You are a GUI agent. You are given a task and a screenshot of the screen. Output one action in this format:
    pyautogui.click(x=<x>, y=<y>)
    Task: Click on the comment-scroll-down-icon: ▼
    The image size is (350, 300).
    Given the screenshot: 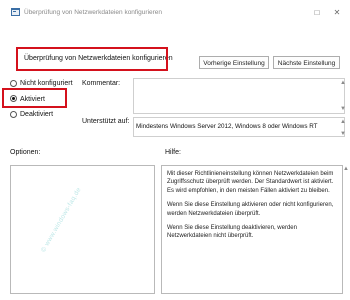 What is the action you would take?
    pyautogui.click(x=343, y=109)
    